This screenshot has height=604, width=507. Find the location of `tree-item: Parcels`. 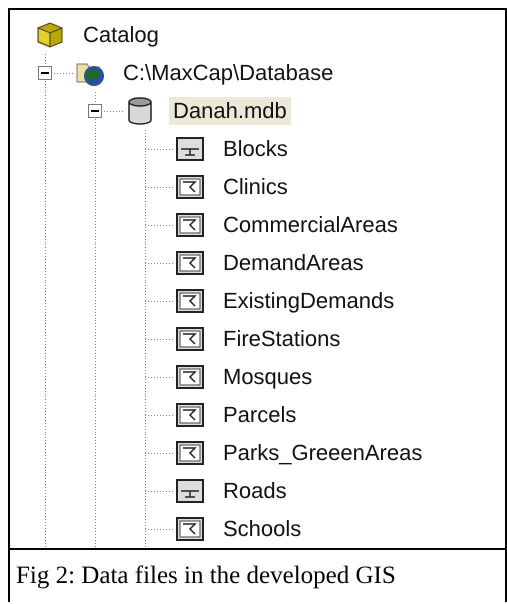

tree-item: Parcels is located at coordinates (259, 415).